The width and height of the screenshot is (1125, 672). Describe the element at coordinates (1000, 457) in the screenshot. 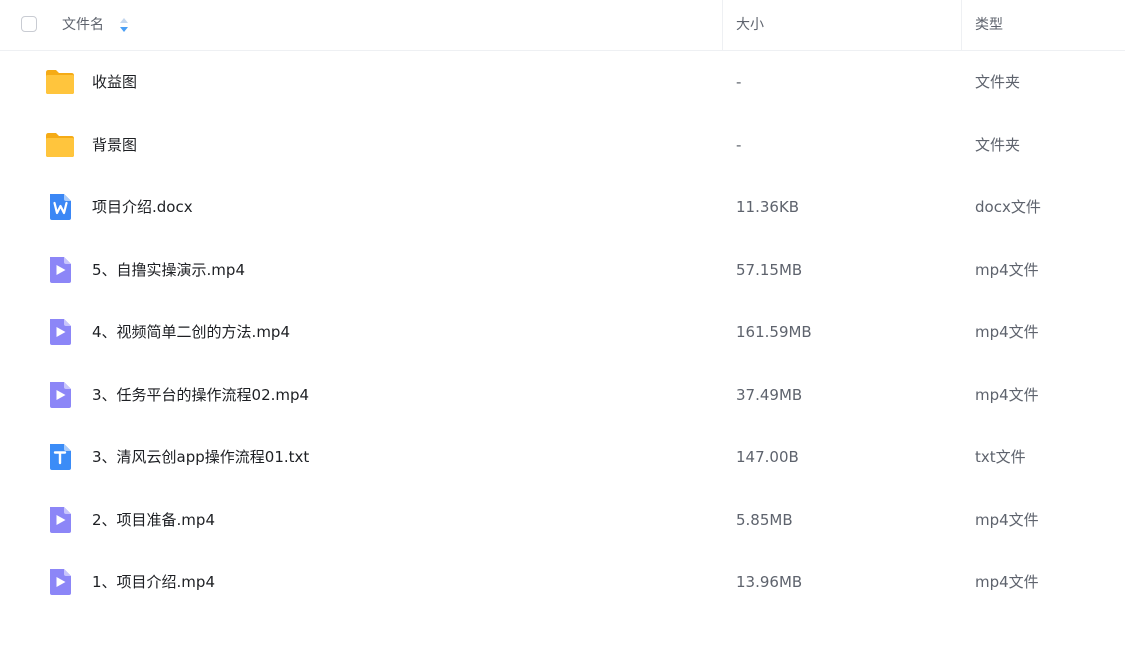

I see `file-type: txt文件` at that location.